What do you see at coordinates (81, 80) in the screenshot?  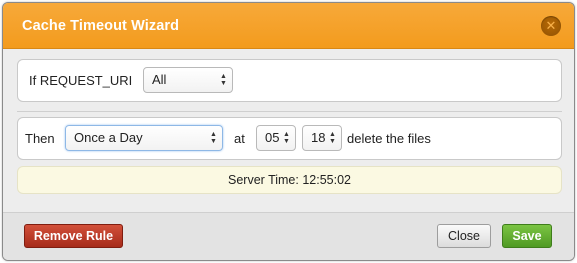 I see `if-request-uri-label: If REQUEST_URI` at bounding box center [81, 80].